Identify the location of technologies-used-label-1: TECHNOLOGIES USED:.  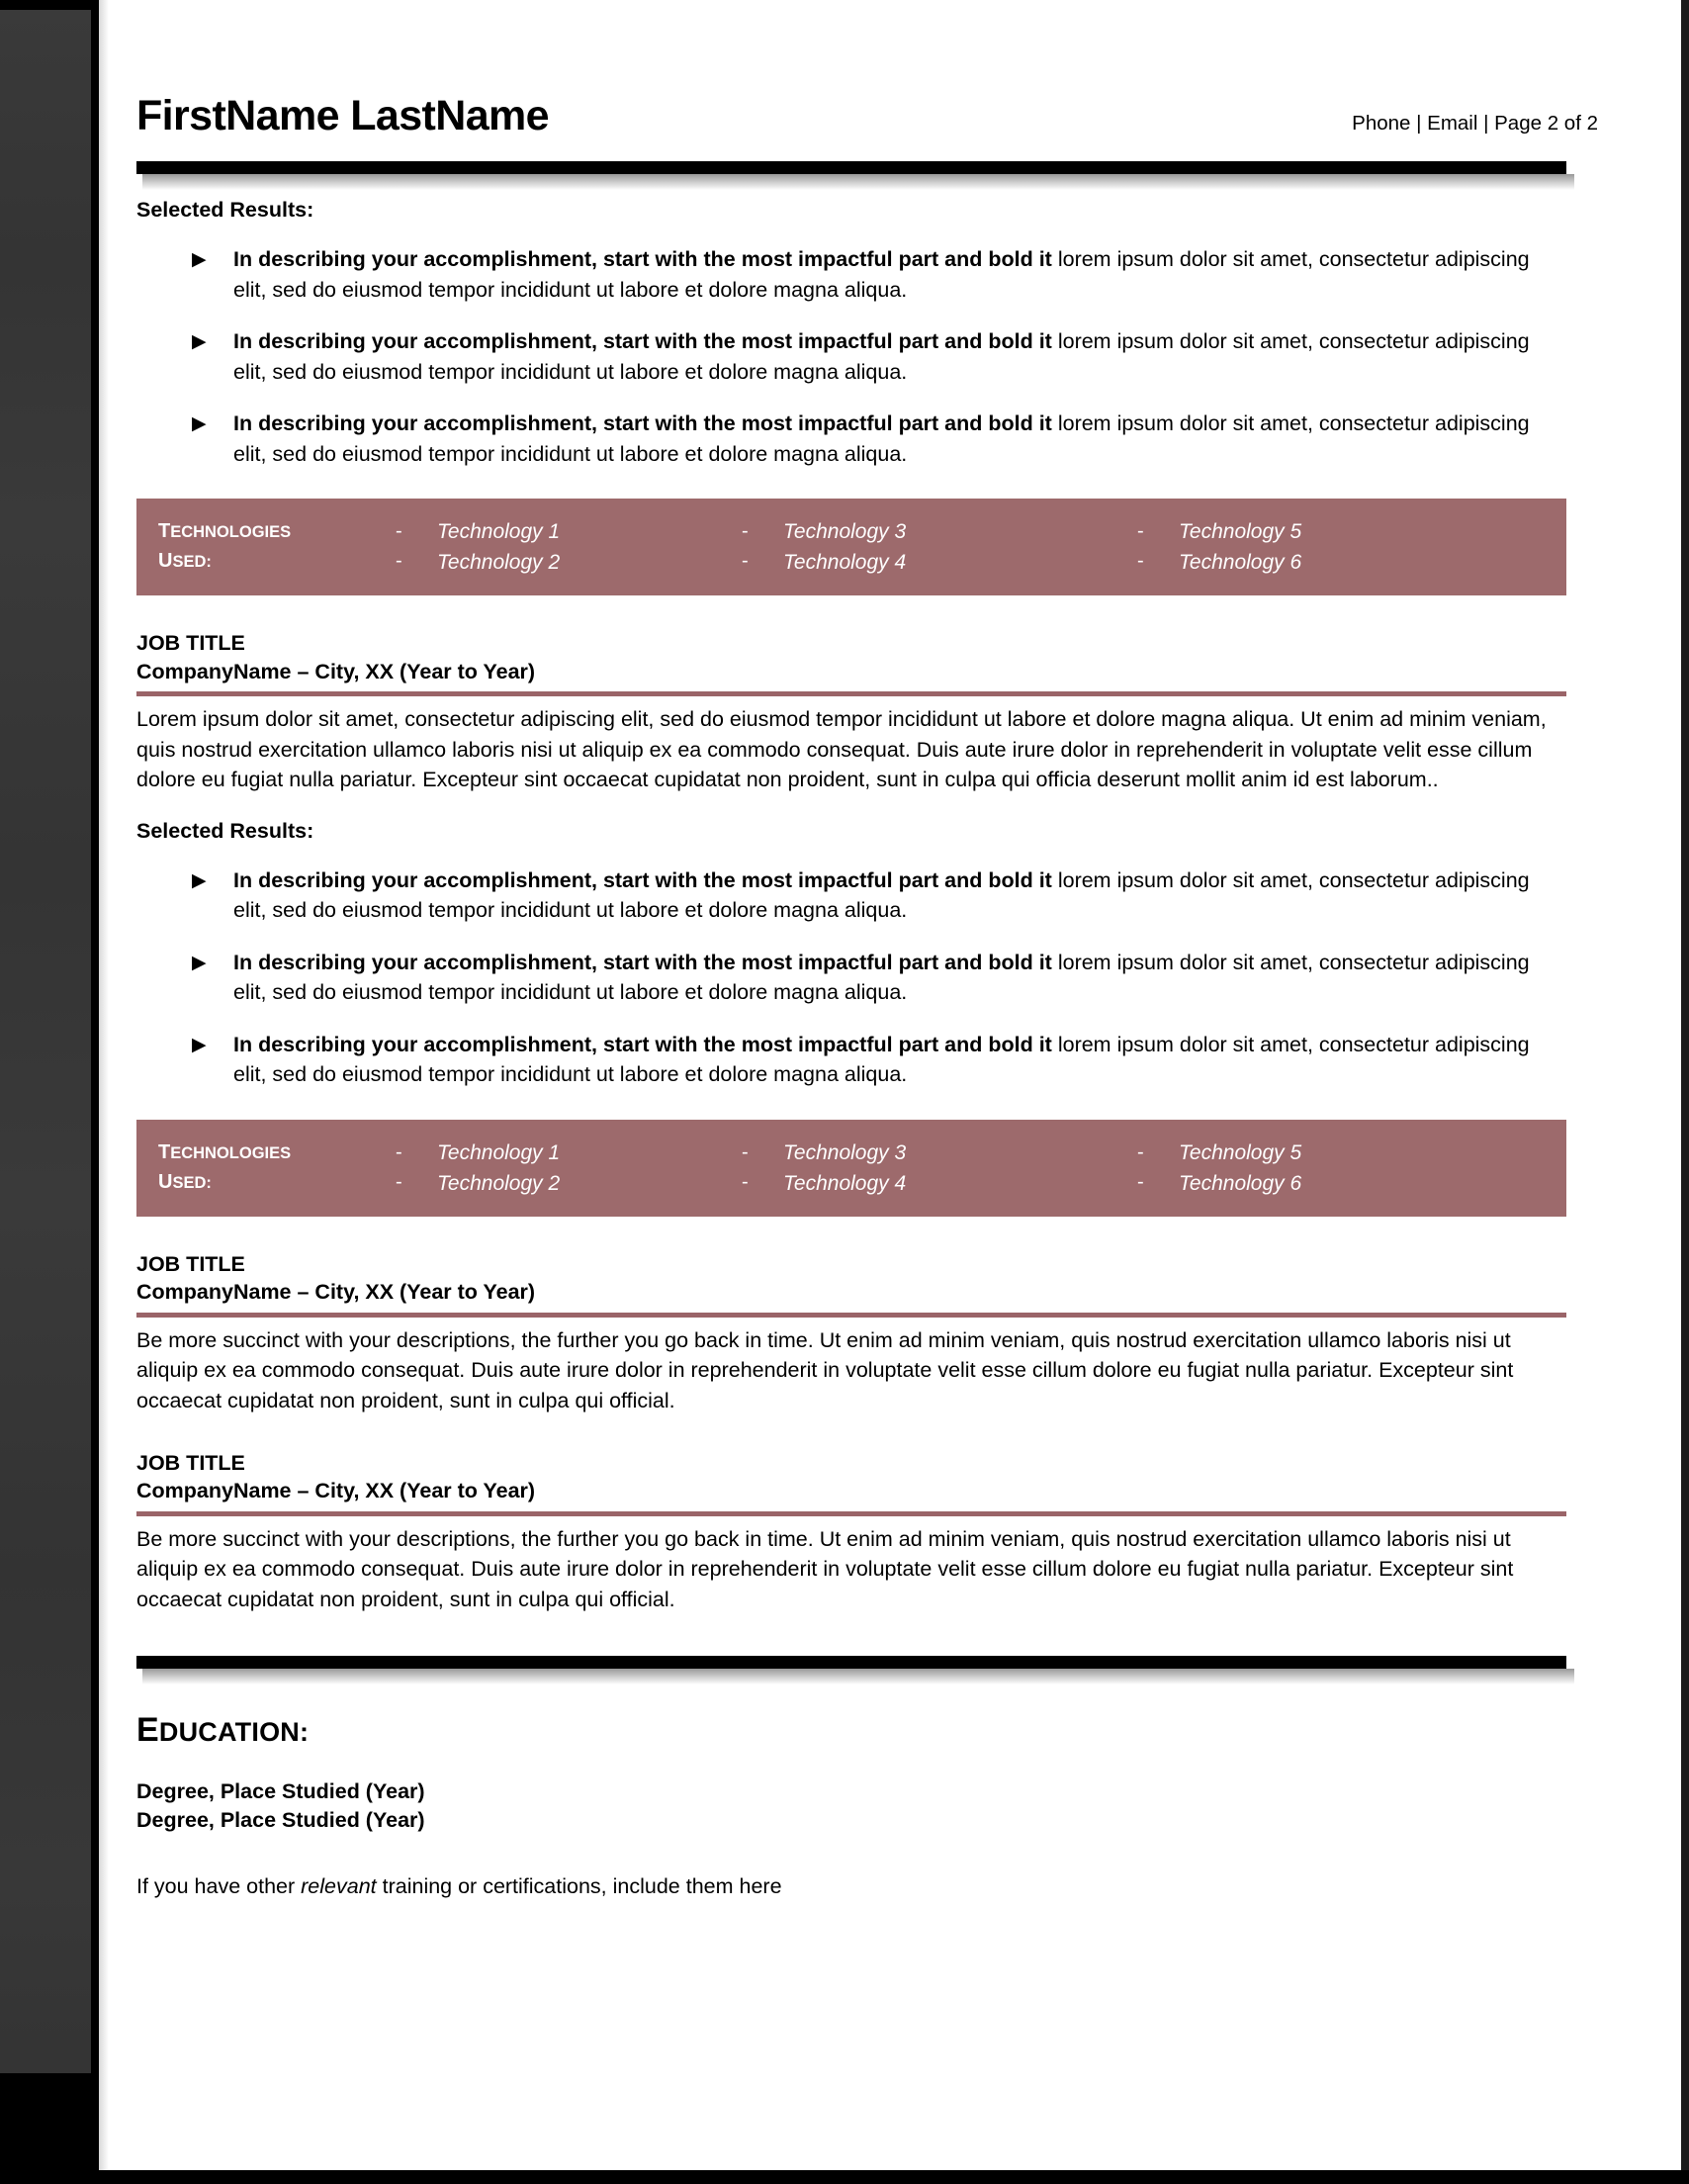
(277, 546).